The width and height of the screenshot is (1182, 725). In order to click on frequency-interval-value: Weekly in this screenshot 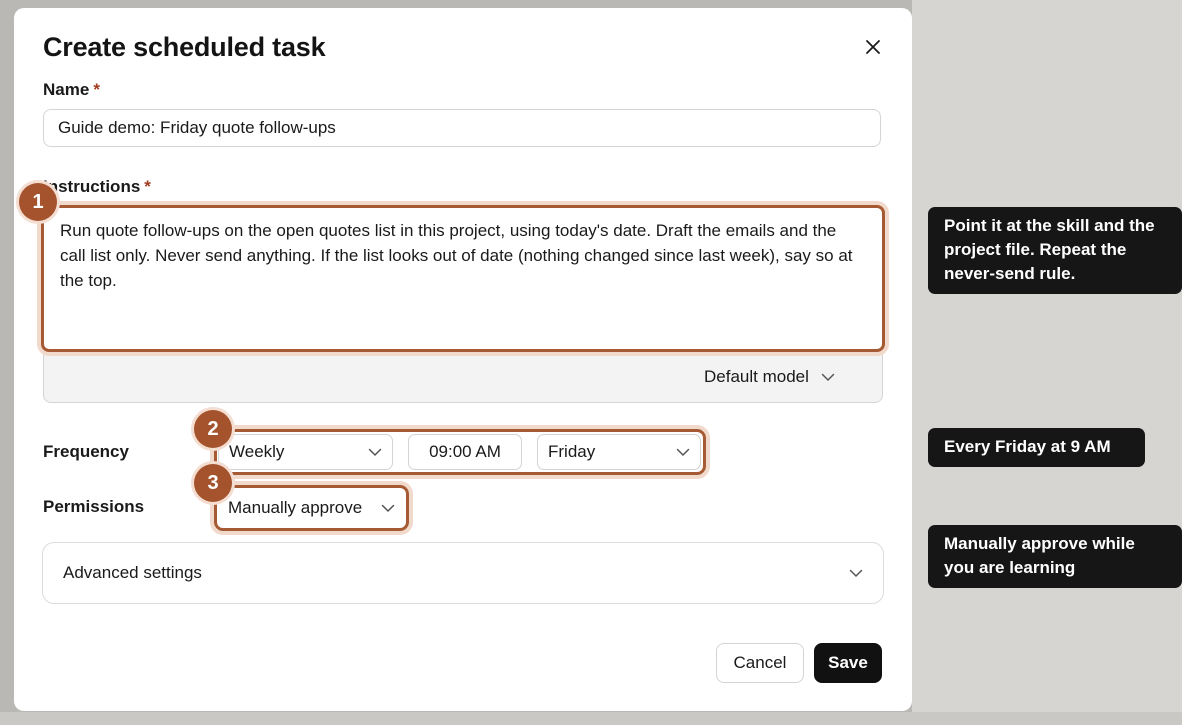, I will do `click(257, 451)`.